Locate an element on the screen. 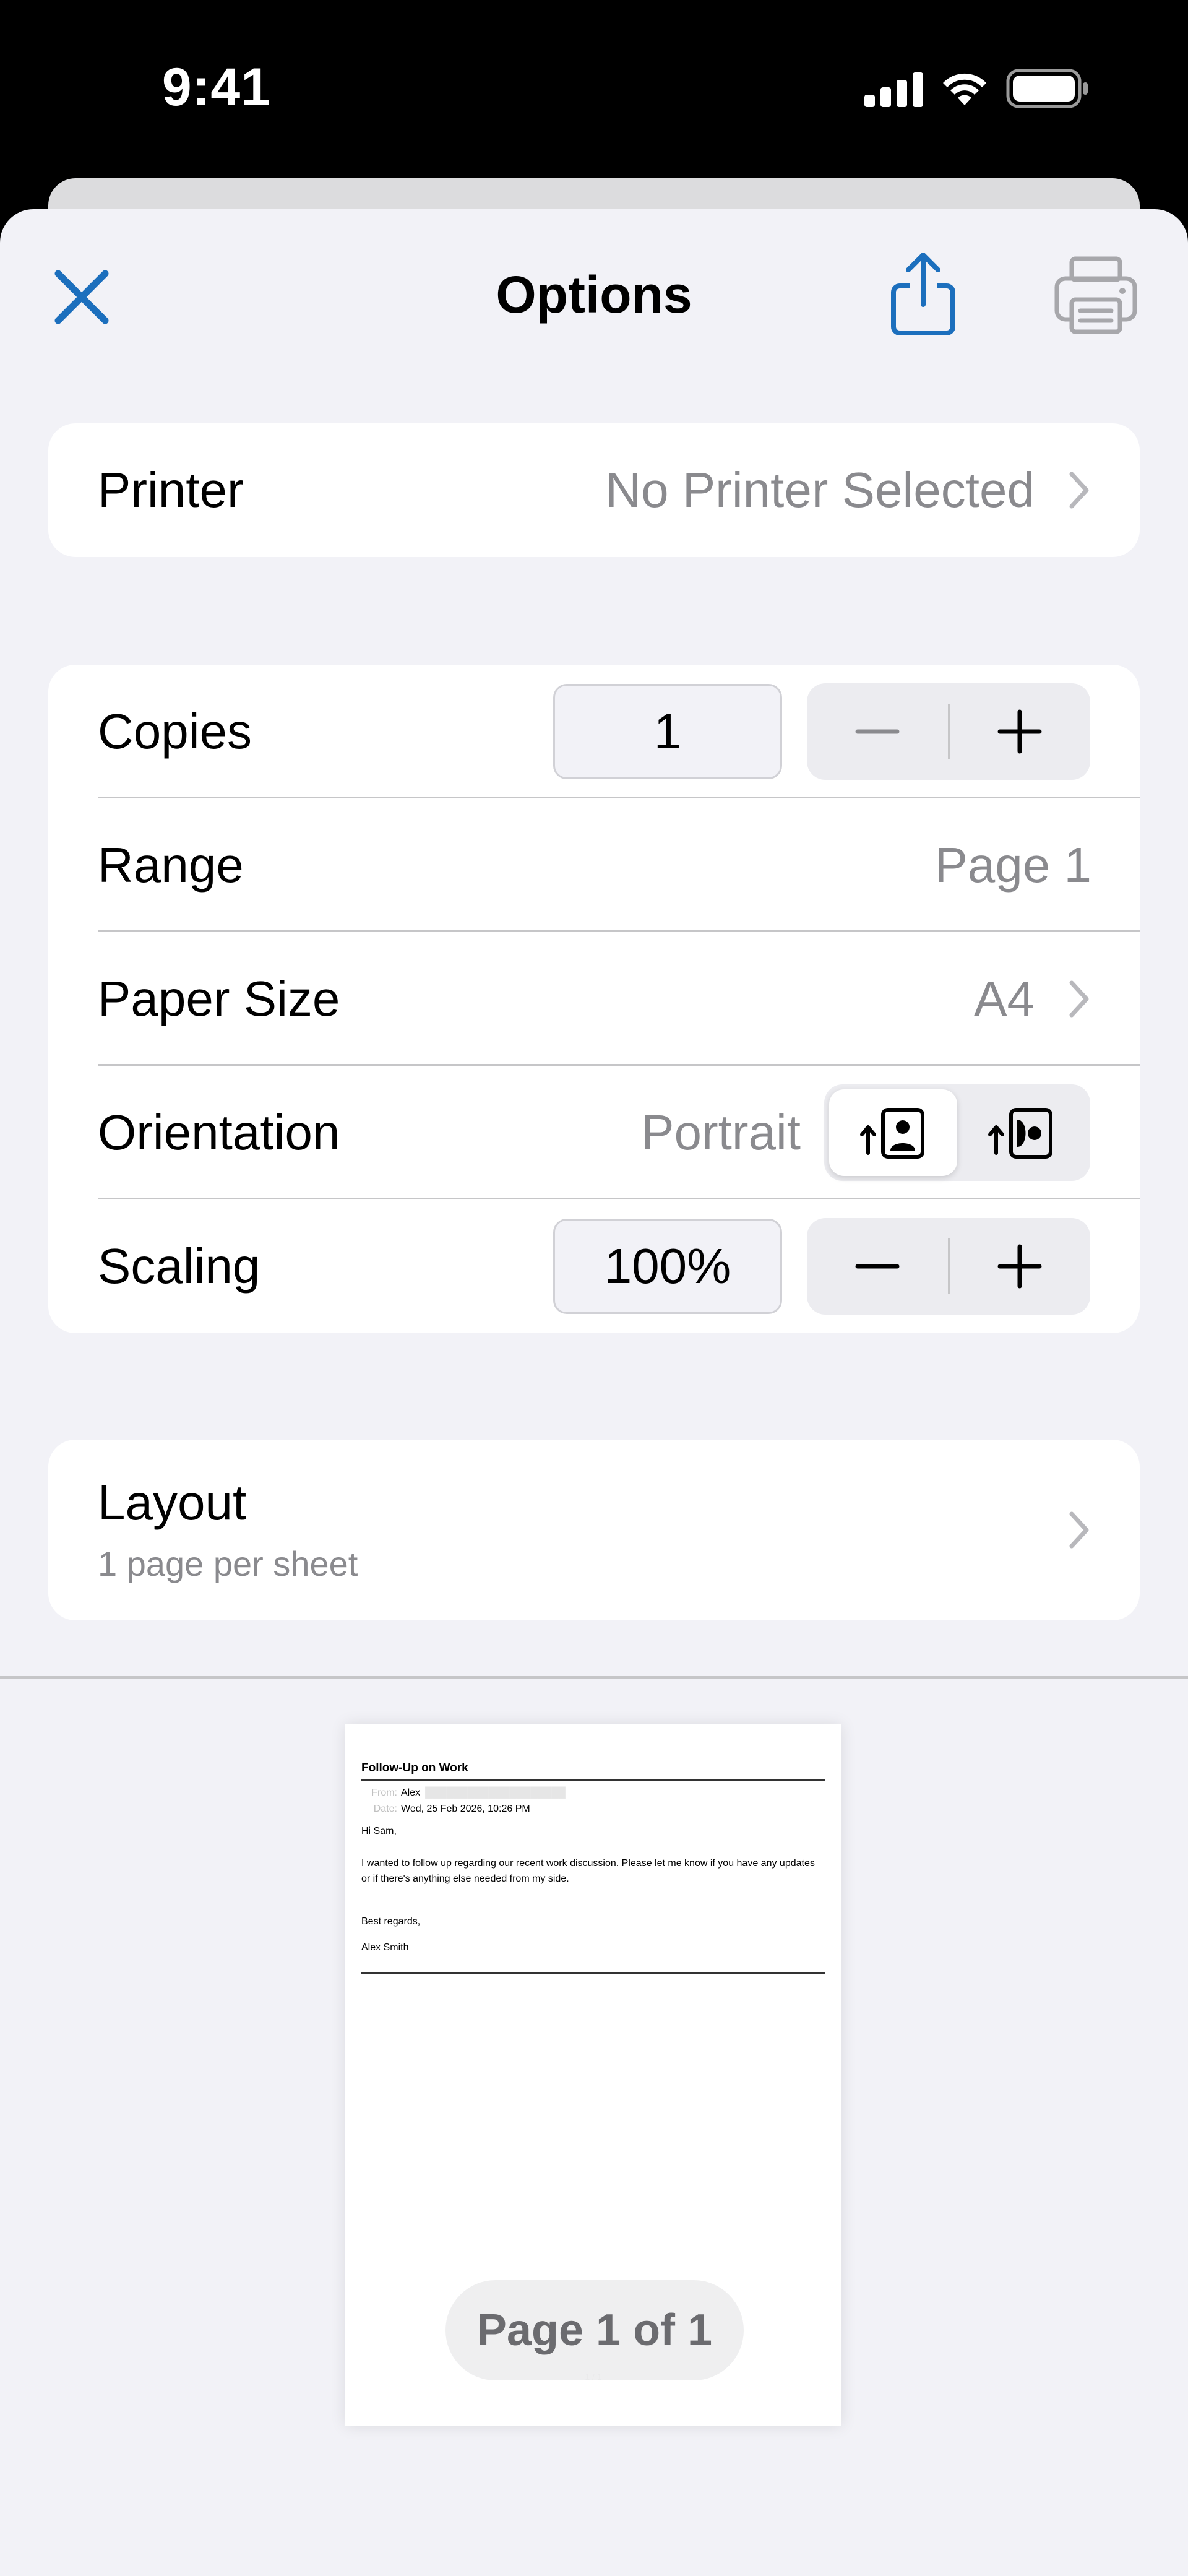 The height and width of the screenshot is (2576, 1188). preview-subject: Follow-Up on Work is located at coordinates (414, 1767).